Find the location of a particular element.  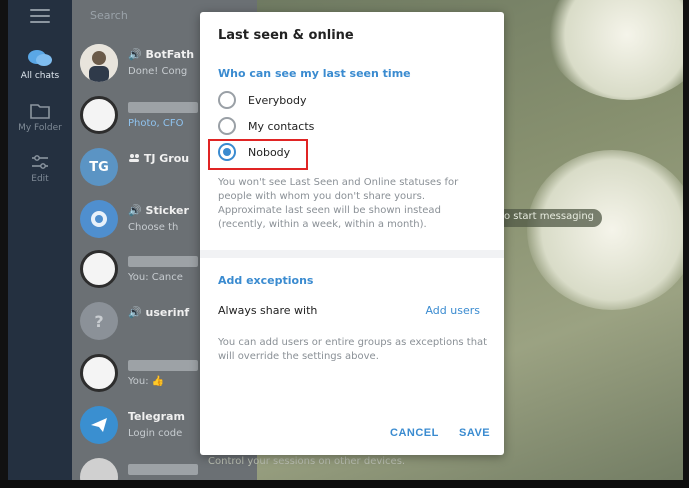

folder-my-folder: My Folder is located at coordinates (40, 117).